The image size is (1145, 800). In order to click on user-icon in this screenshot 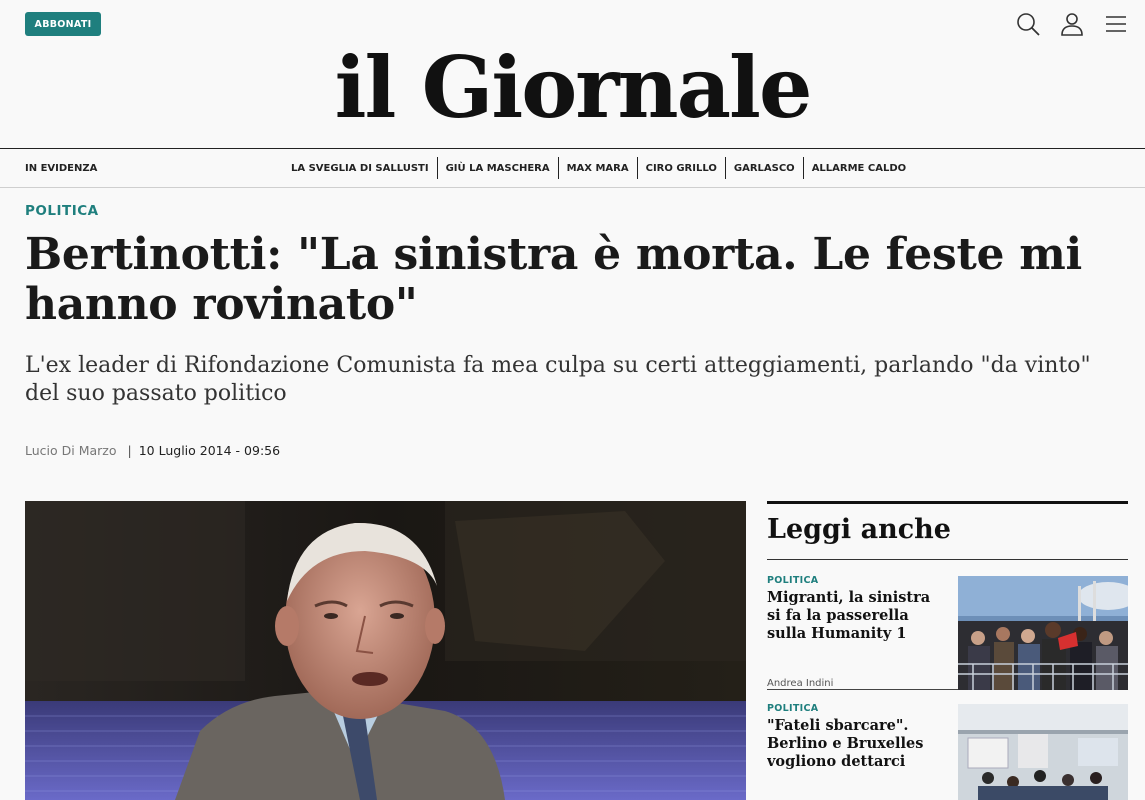, I will do `click(1072, 24)`.